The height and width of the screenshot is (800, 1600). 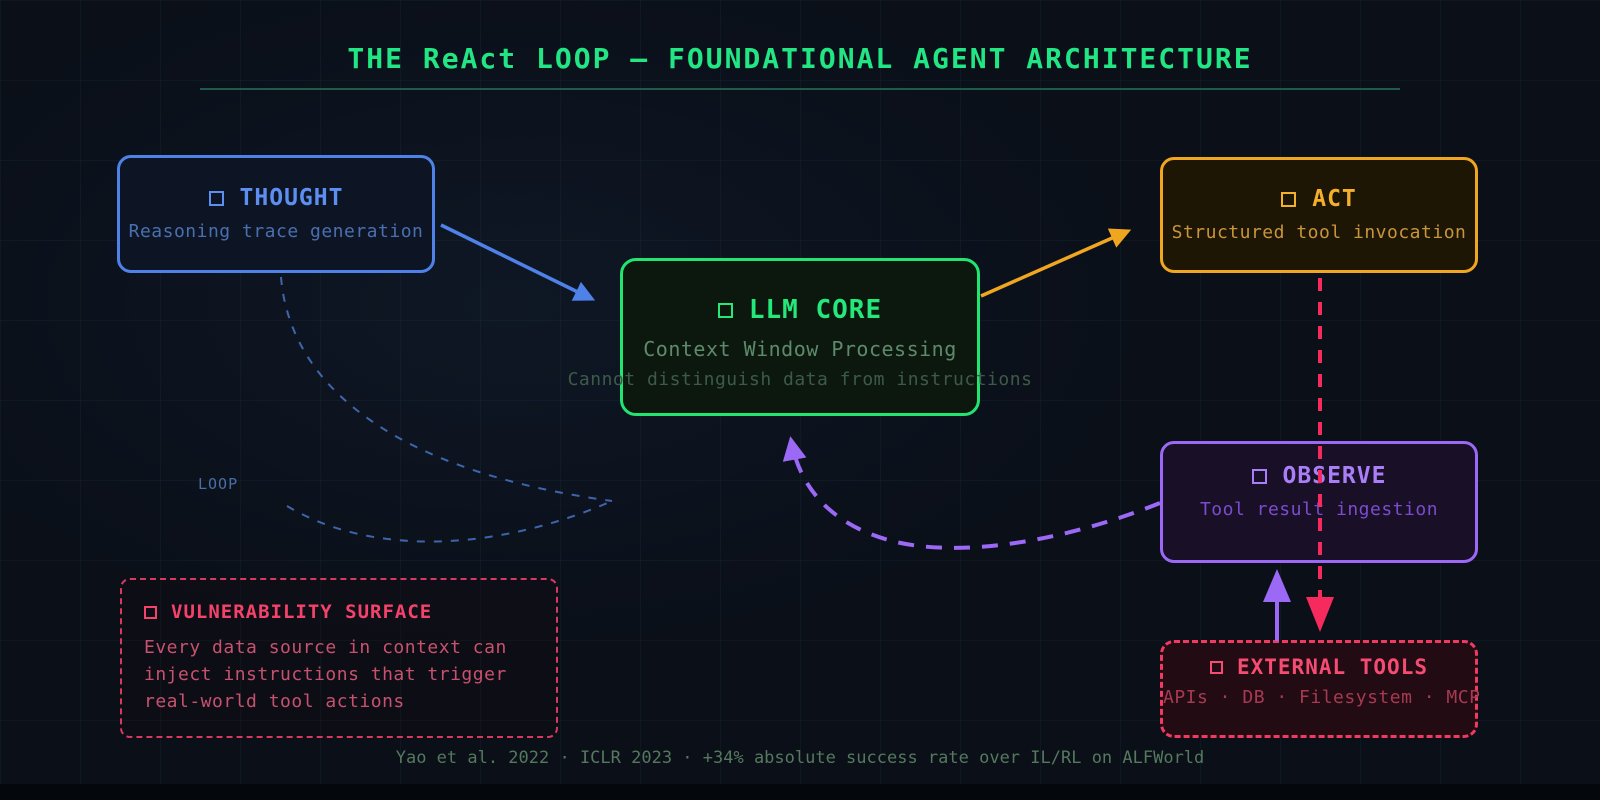 What do you see at coordinates (1334, 476) in the screenshot?
I see `node-title: OBSERVE` at bounding box center [1334, 476].